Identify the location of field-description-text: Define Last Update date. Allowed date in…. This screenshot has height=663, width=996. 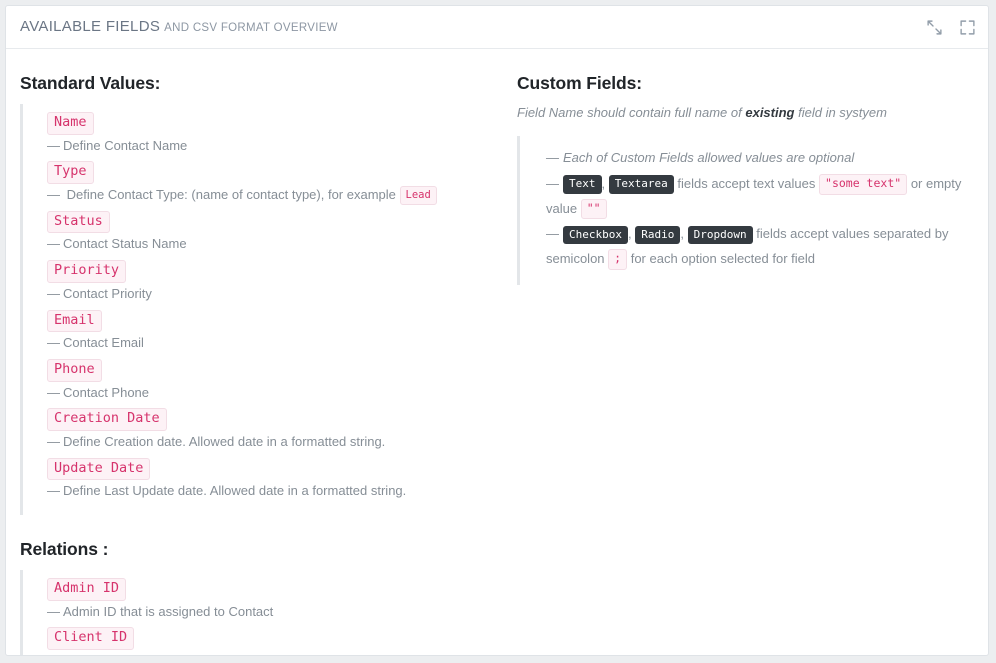
(235, 491).